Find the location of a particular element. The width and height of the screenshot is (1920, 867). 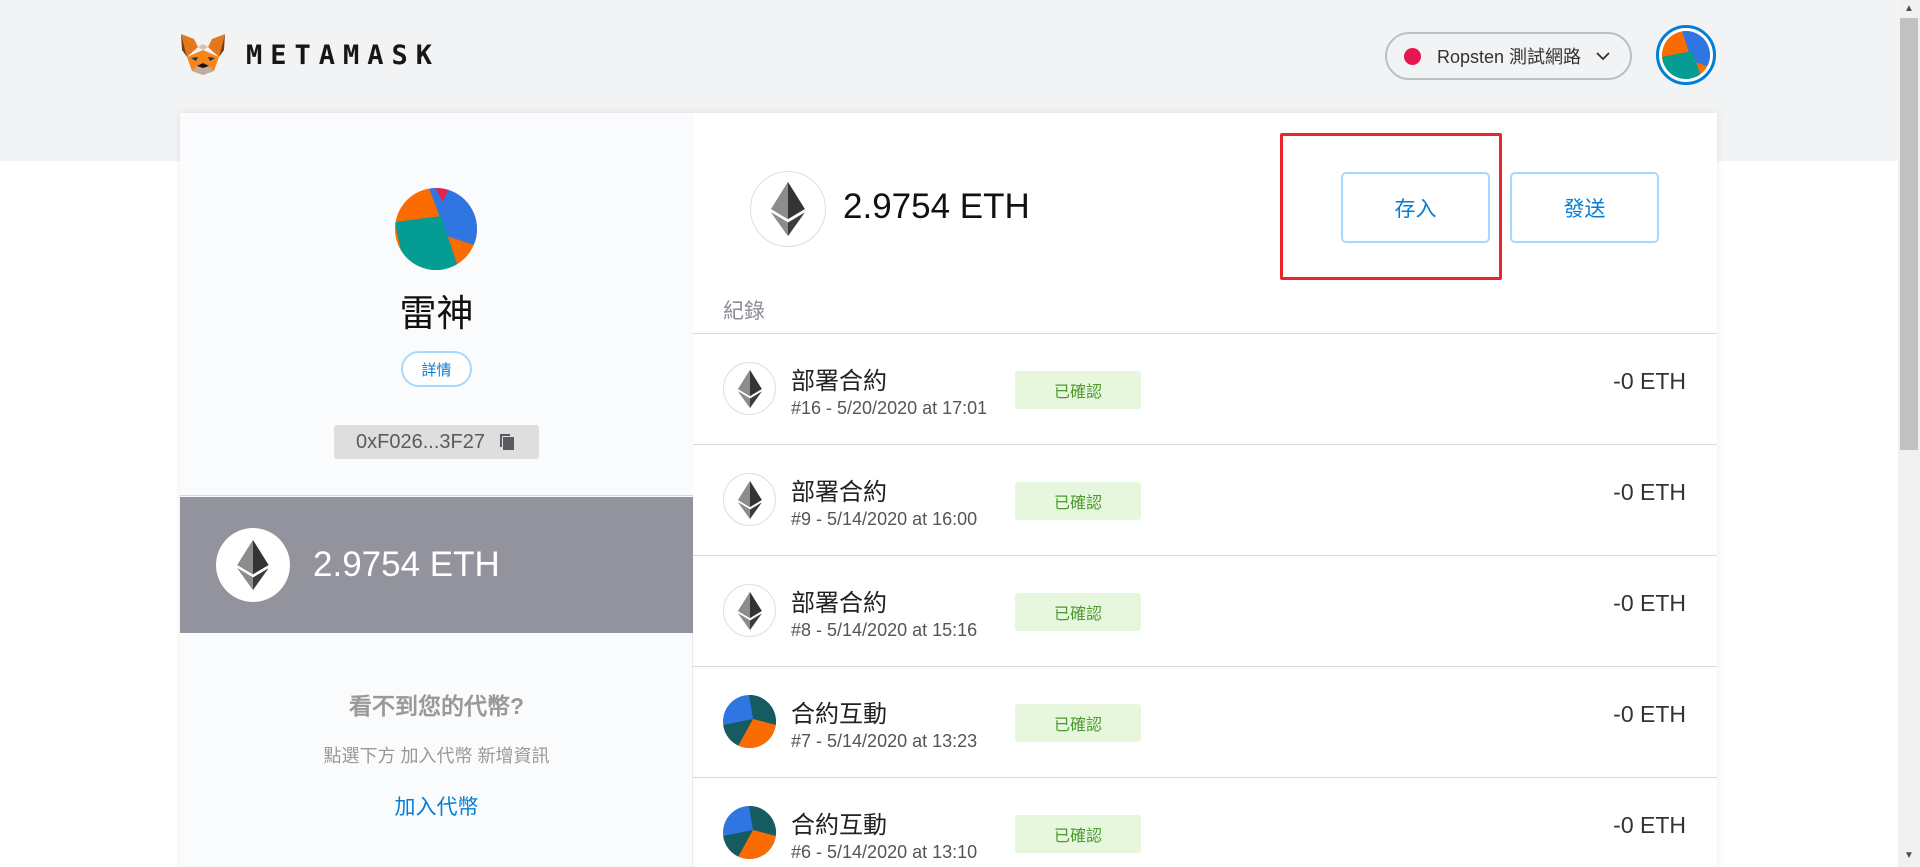

transaction-row: 合約互動 #6 - 5/14/2020 at 13:10 已確認 -0 ETH is located at coordinates (1205, 822).